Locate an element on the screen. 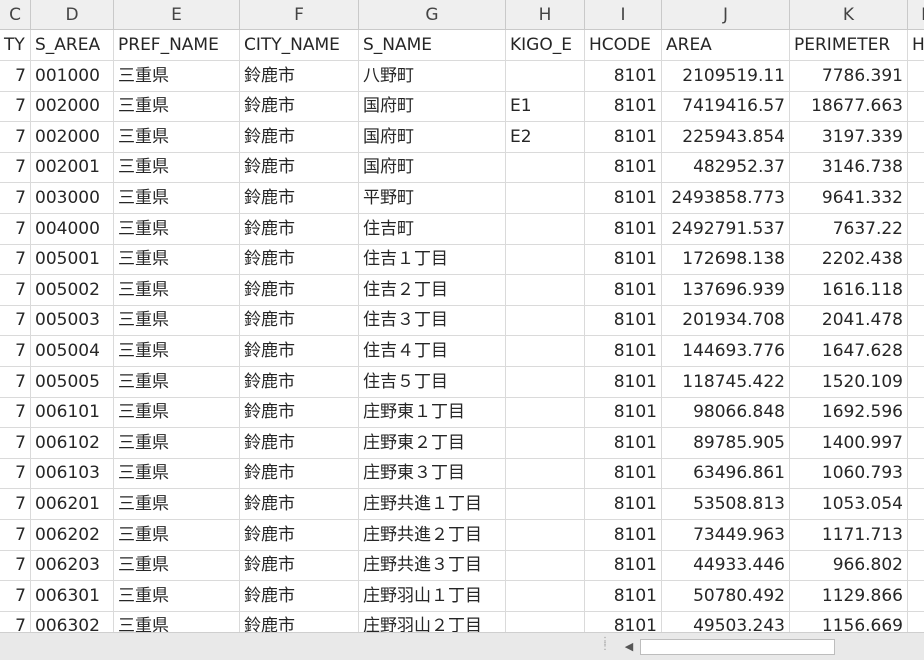 The height and width of the screenshot is (660, 924). table-cell: 005002 is located at coordinates (72, 290).